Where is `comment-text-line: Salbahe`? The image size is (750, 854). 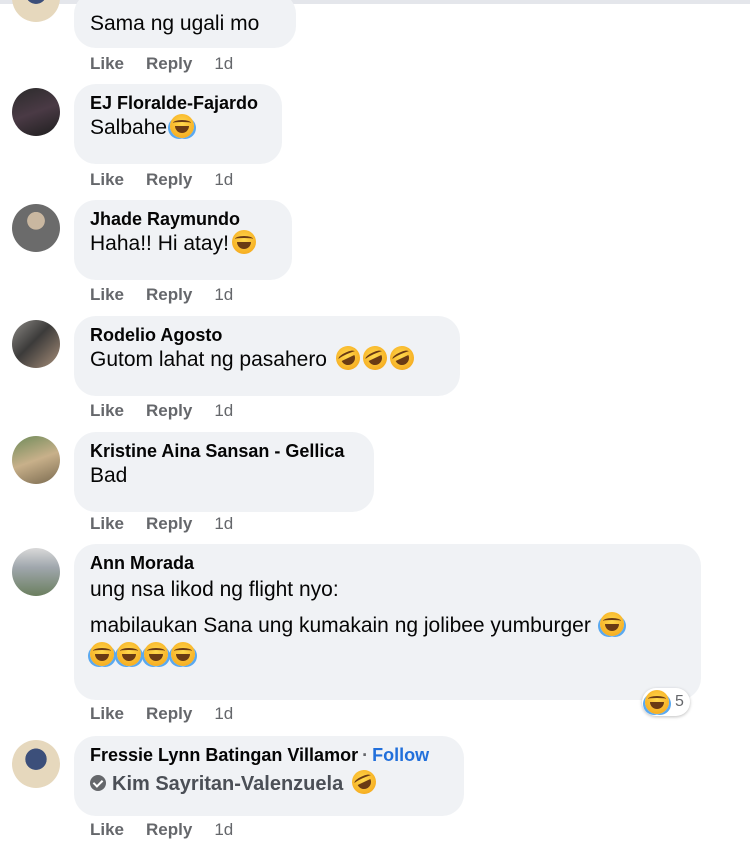 comment-text-line: Salbahe is located at coordinates (178, 128).